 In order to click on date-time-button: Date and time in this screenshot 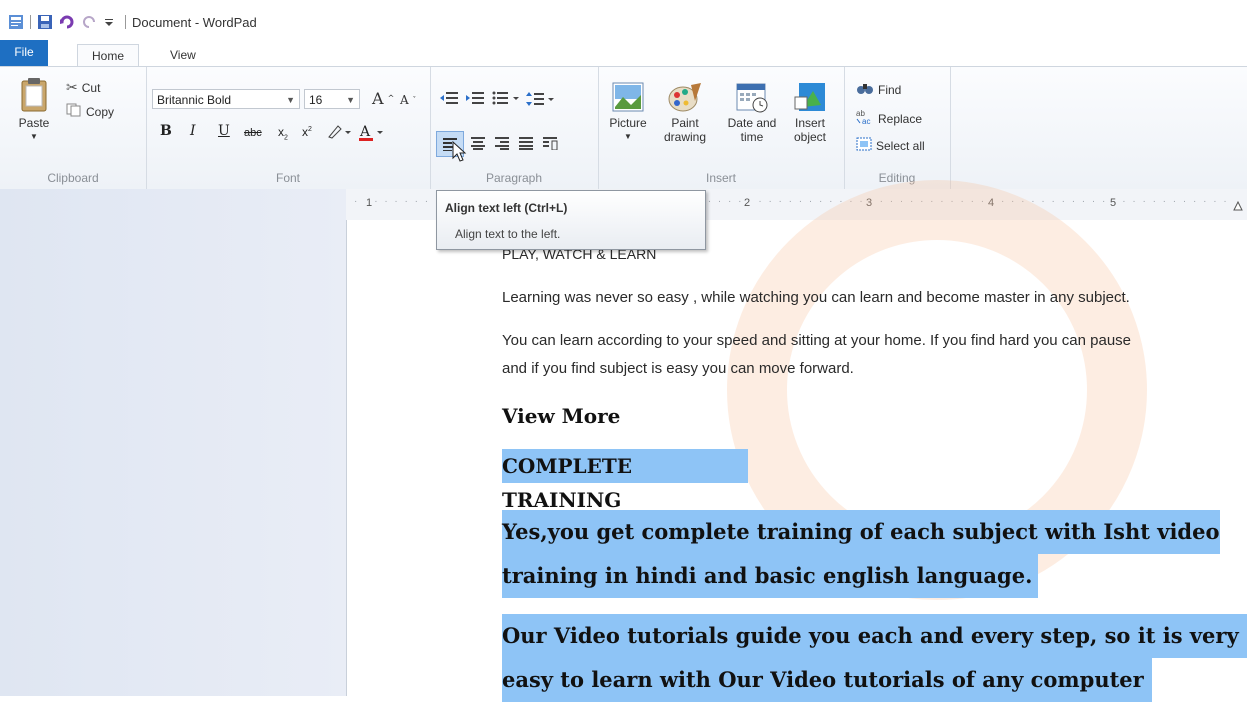, I will do `click(752, 112)`.